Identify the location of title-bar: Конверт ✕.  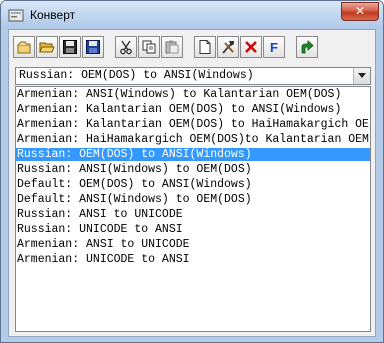
(192, 15).